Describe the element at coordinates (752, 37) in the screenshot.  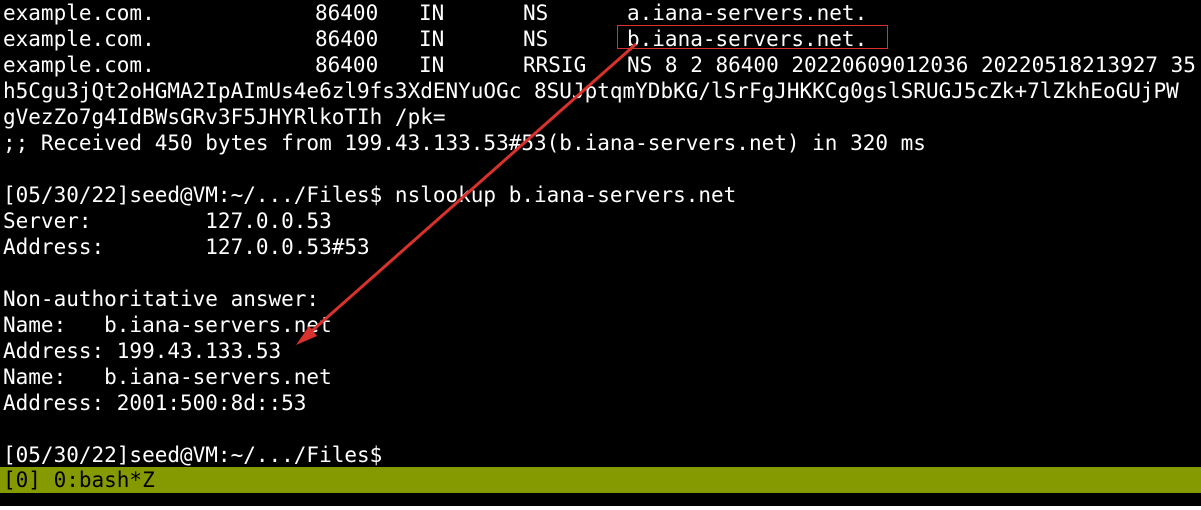
I see `annotation-highlight-box` at that location.